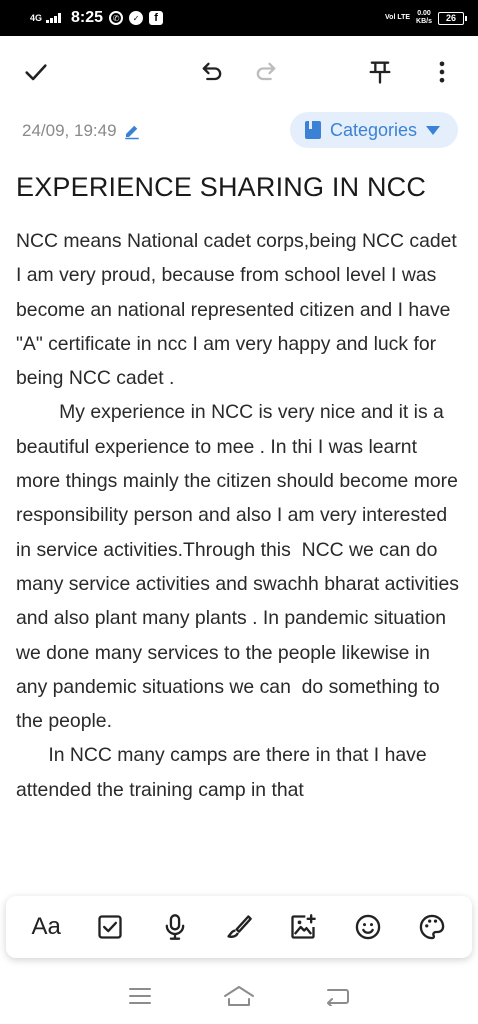  I want to click on signal-icon, so click(54, 18).